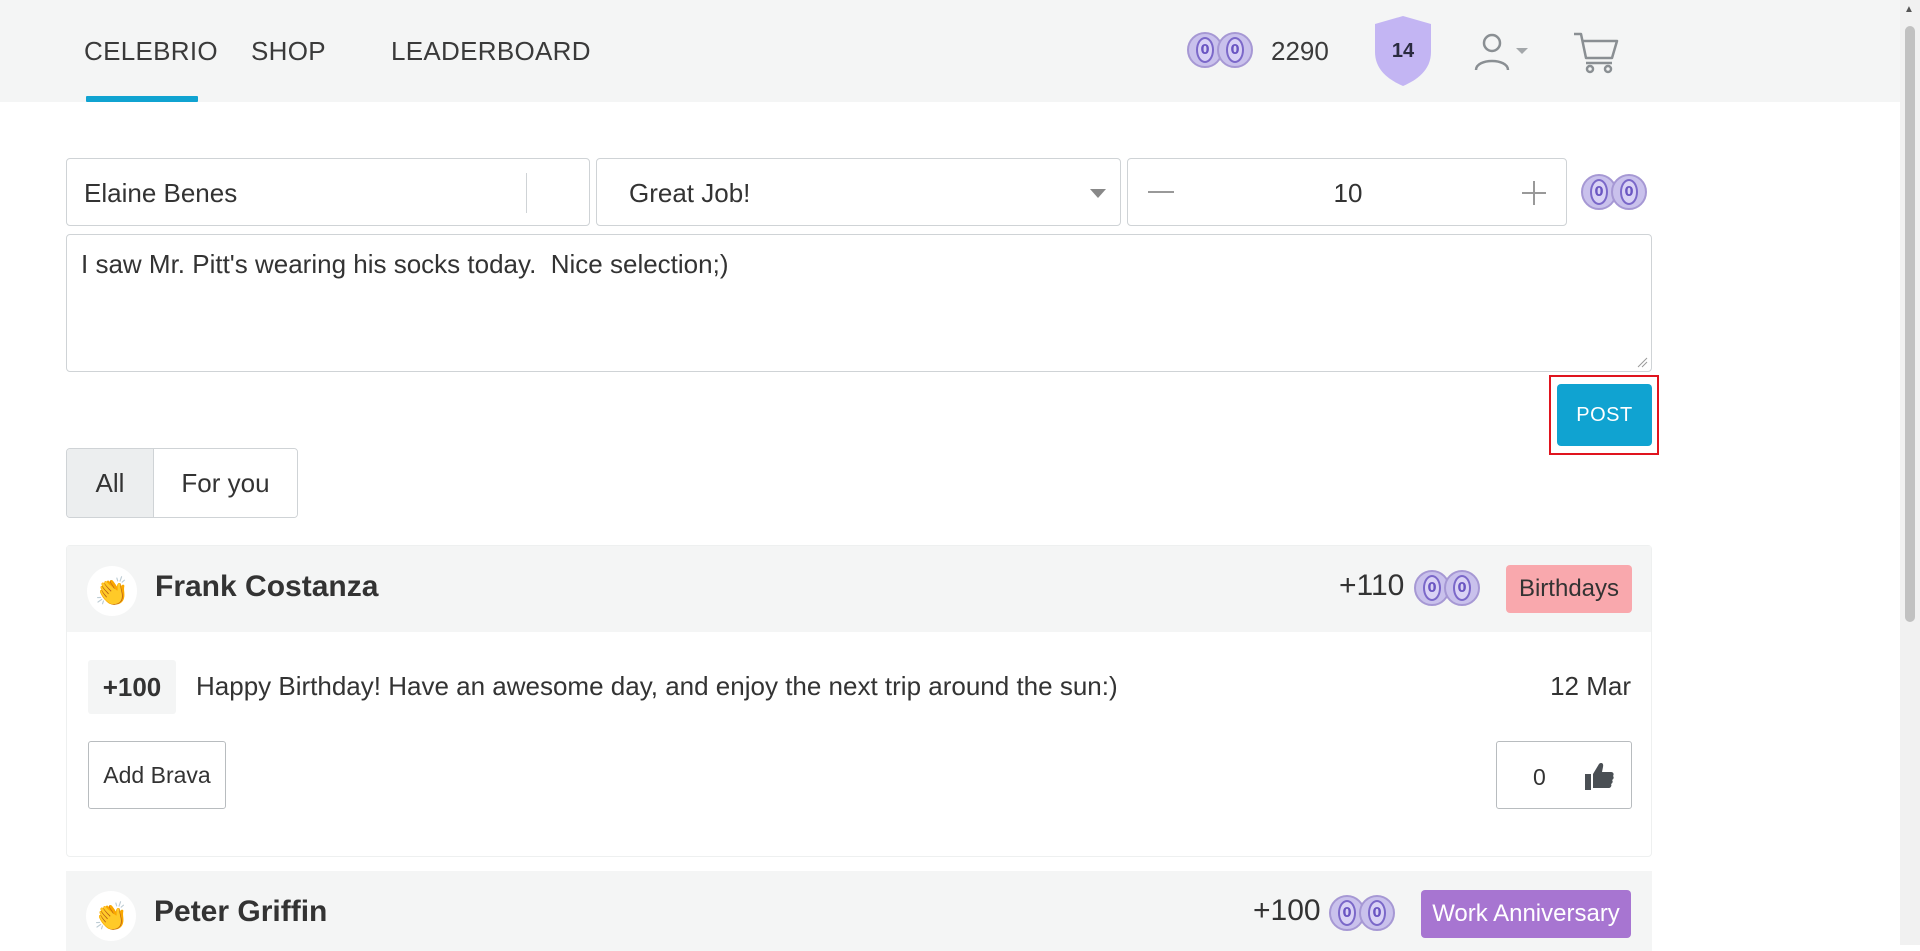 Image resolution: width=1920 pixels, height=951 pixels. Describe the element at coordinates (1287, 910) in the screenshot. I see `points-total: +100` at that location.